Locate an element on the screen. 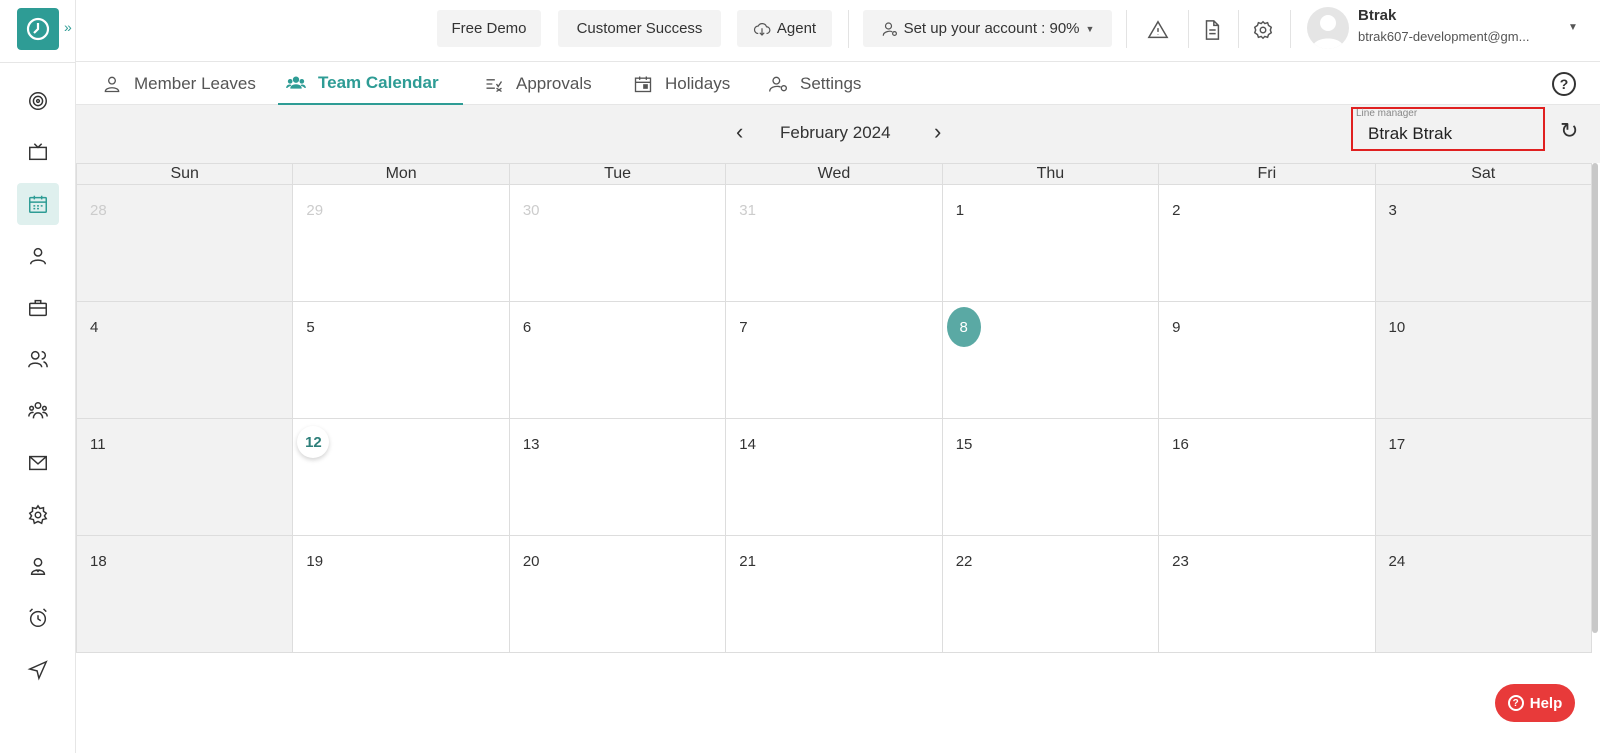 The image size is (1600, 753). help-question-icon: ? is located at coordinates (1564, 84).